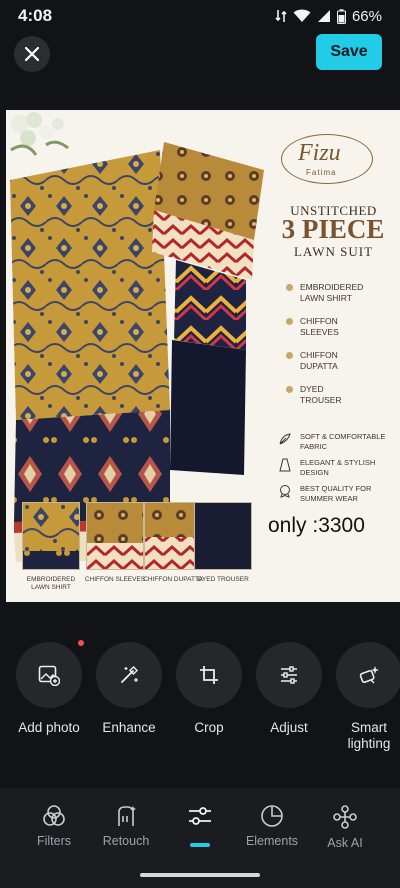  Describe the element at coordinates (51, 536) in the screenshot. I see `thumbnail-shirt` at that location.